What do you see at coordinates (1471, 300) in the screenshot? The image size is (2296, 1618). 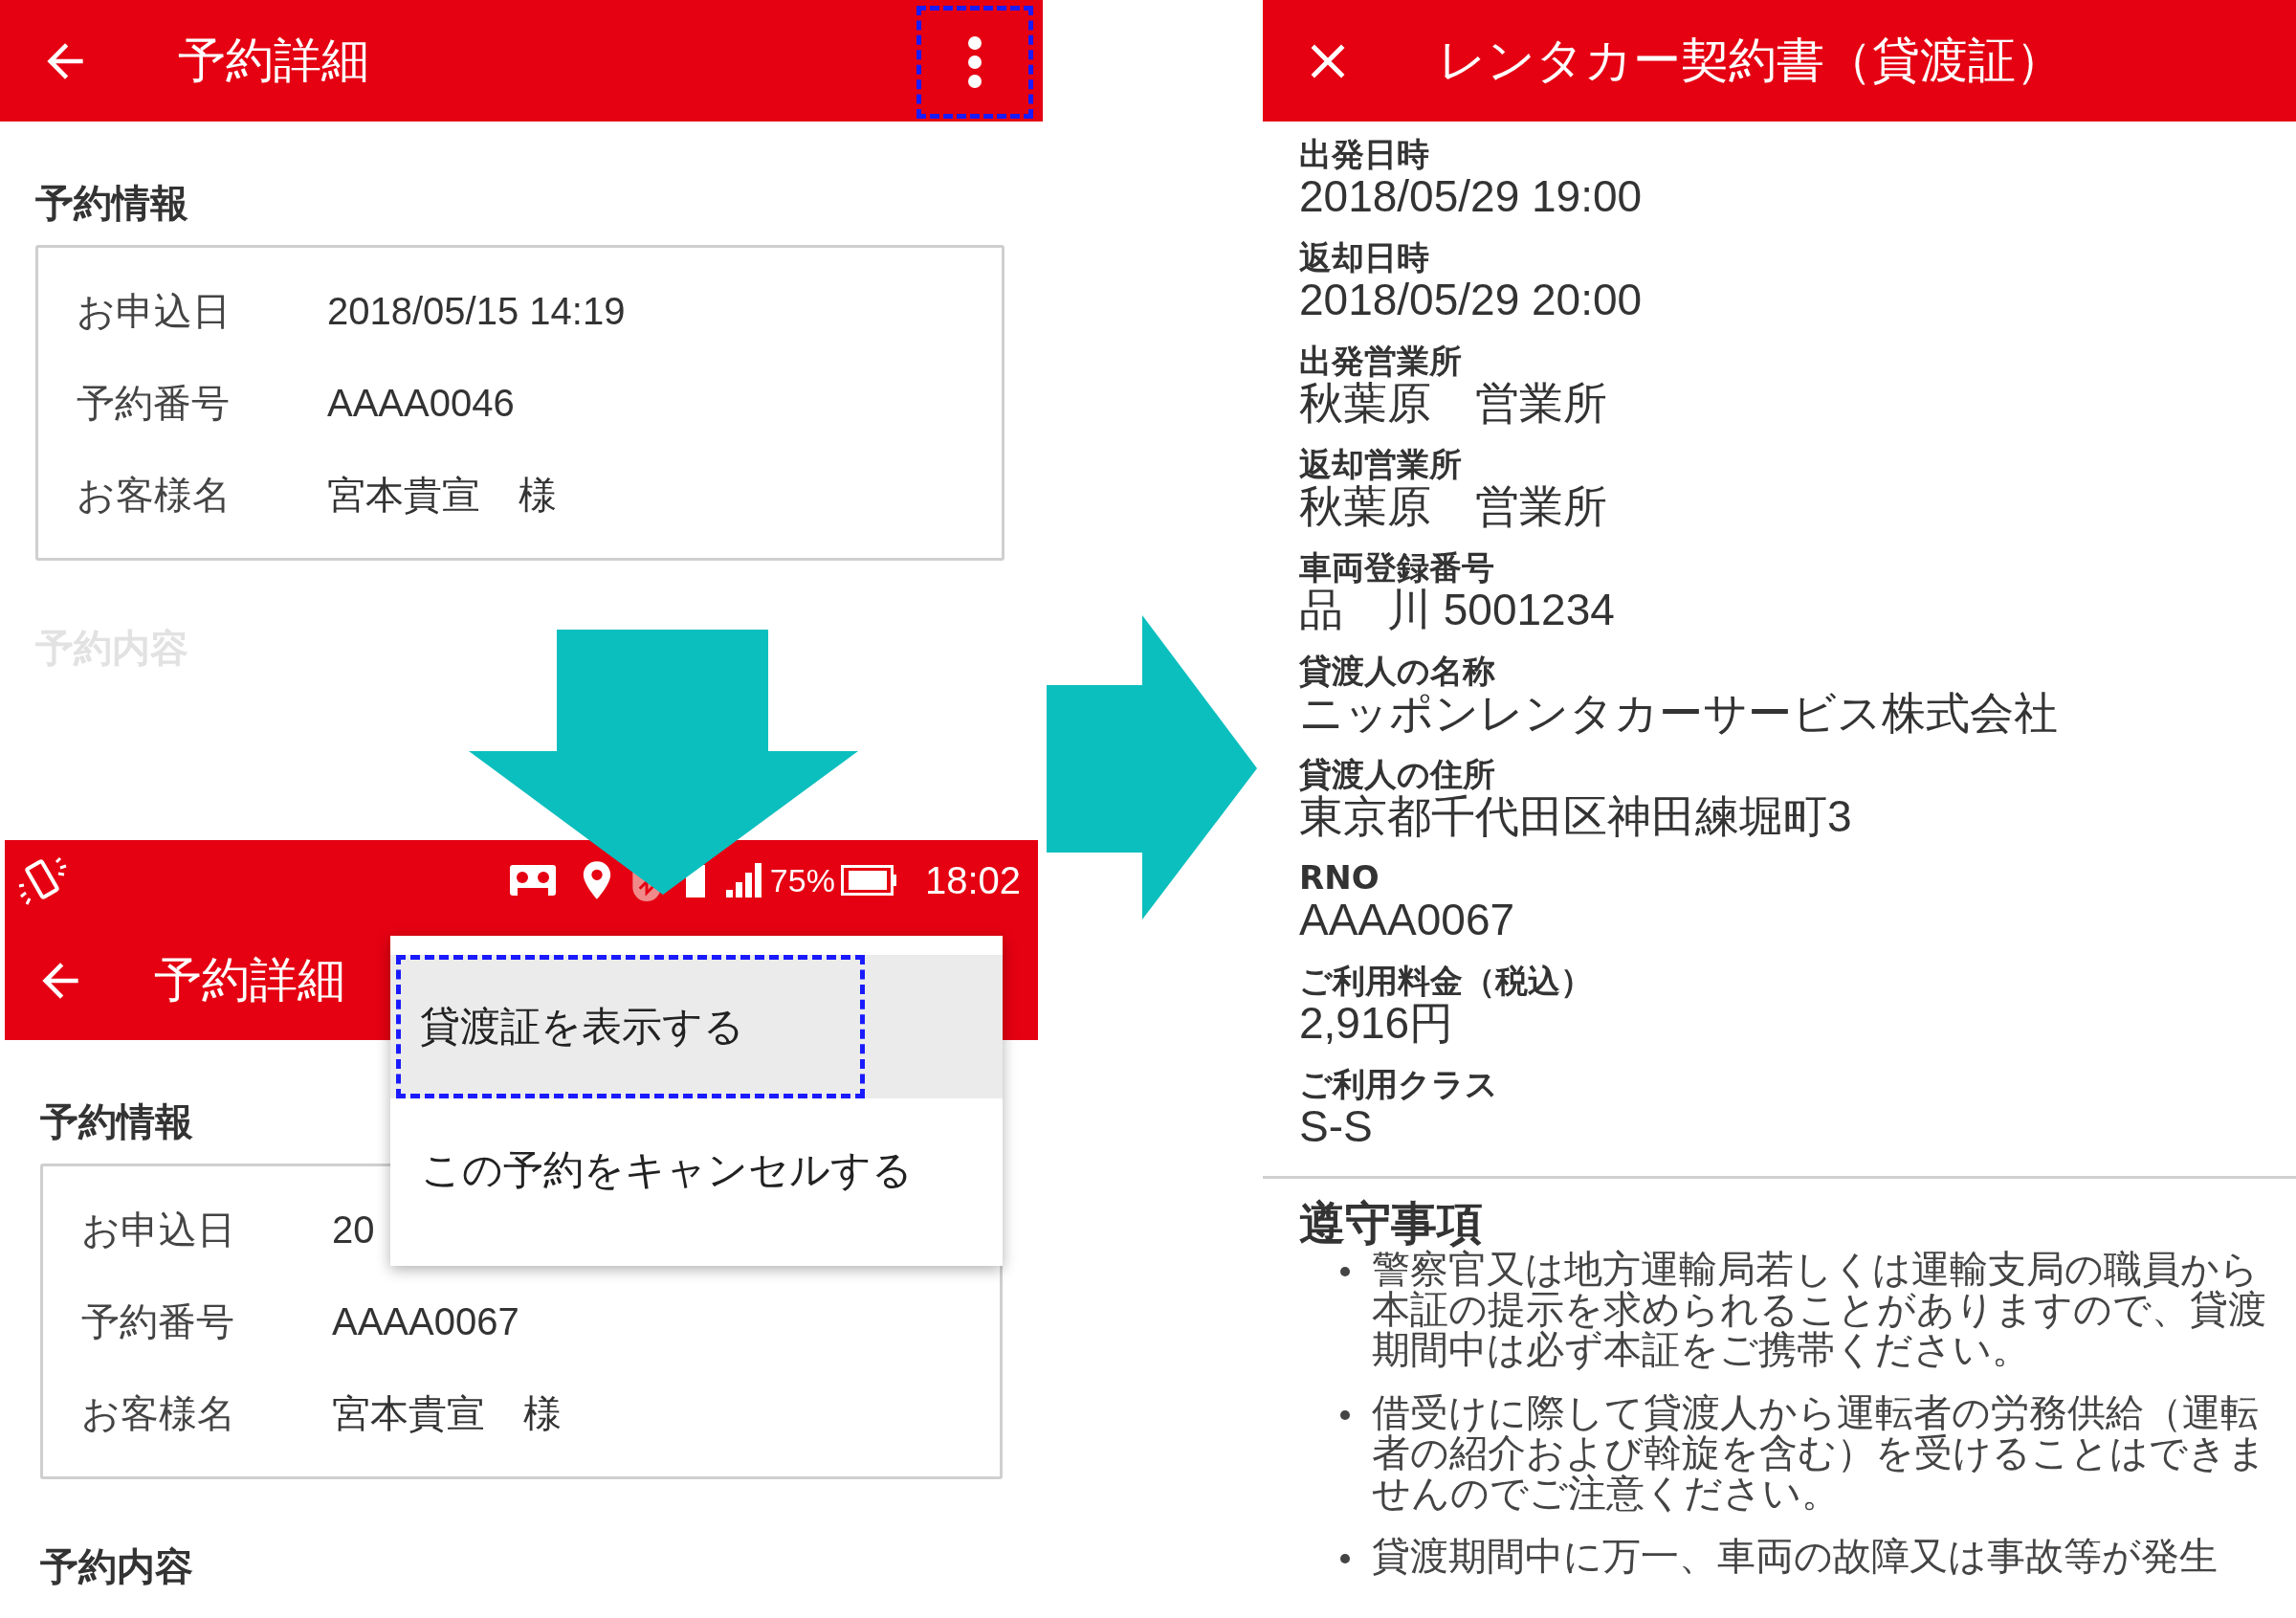 I see `field-value: 2018/05/29 20:00` at bounding box center [1471, 300].